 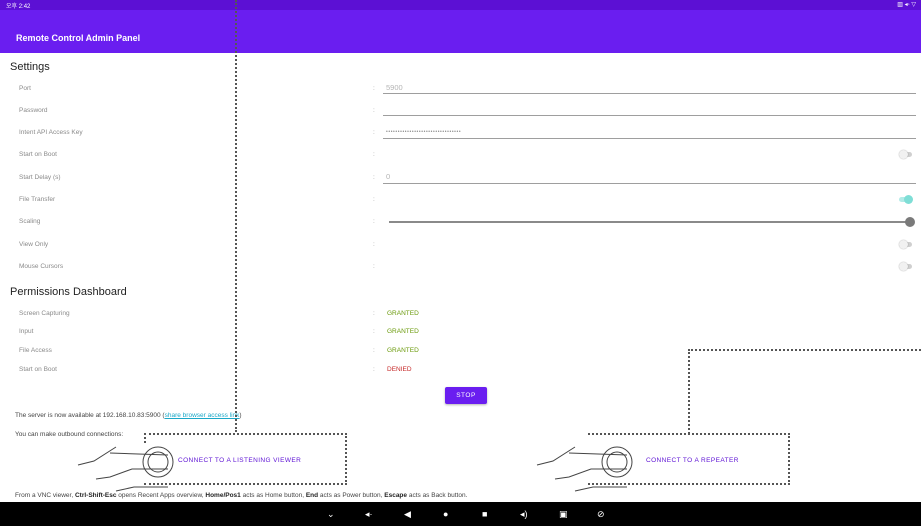 I want to click on recents-icon: ■, so click(x=484, y=514).